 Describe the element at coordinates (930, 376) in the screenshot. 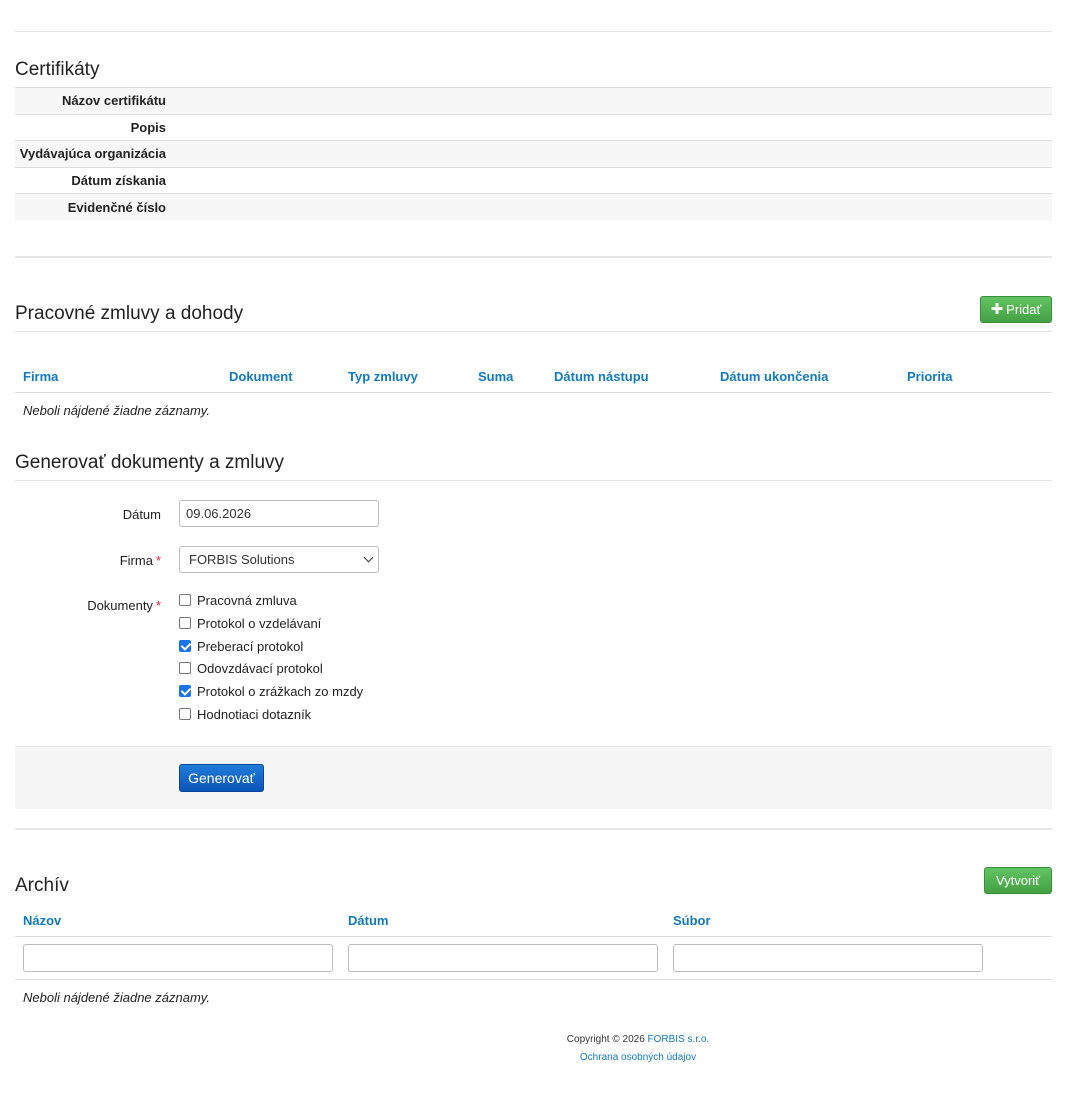

I see `column-header-priorita: Priorita` at that location.